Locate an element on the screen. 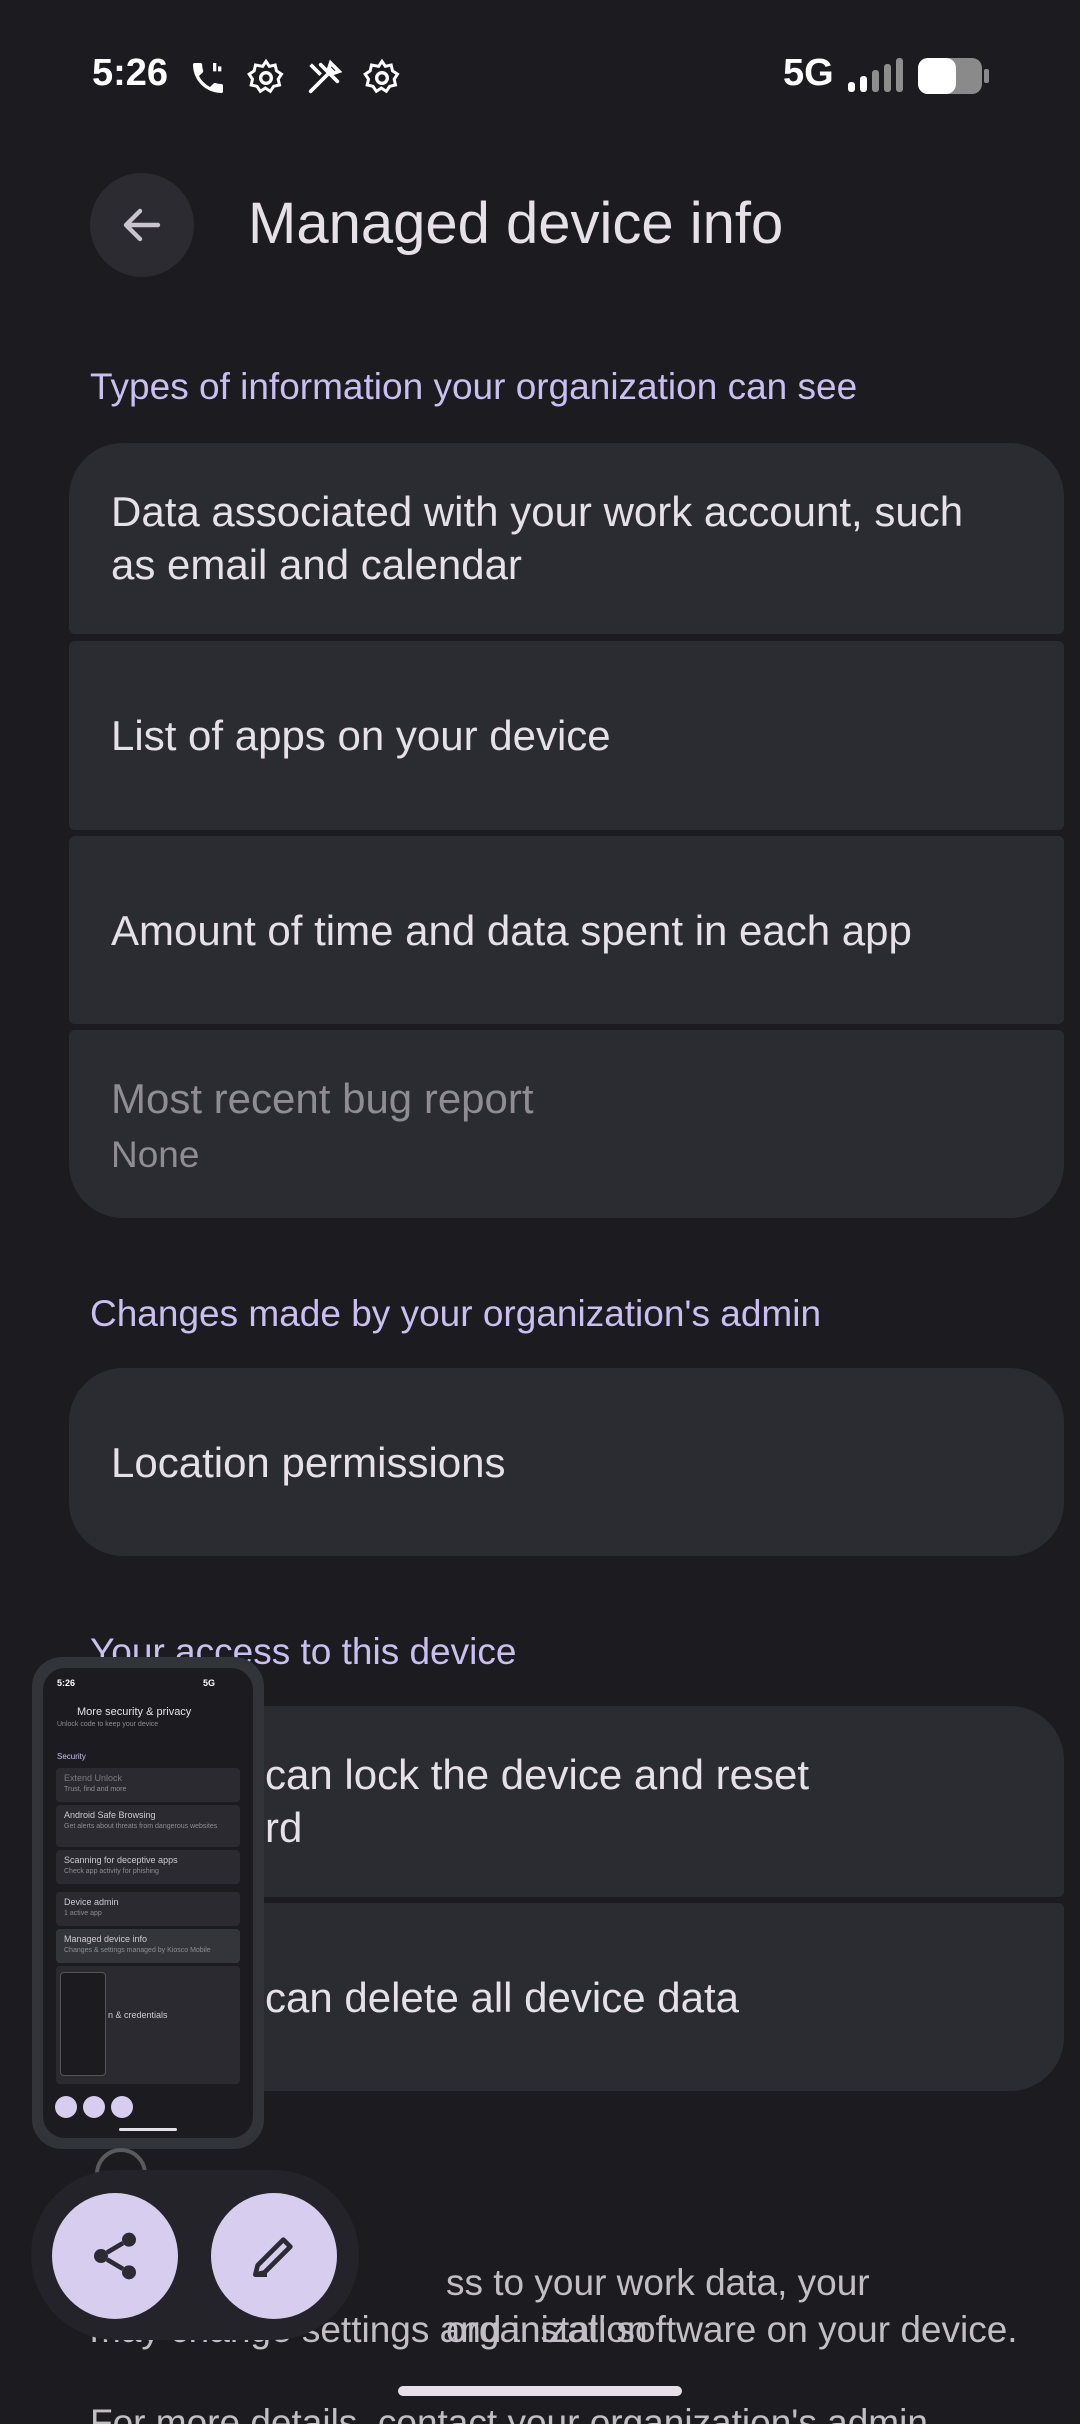 This screenshot has width=1080, height=2424. preview-section: Security is located at coordinates (71, 1756).